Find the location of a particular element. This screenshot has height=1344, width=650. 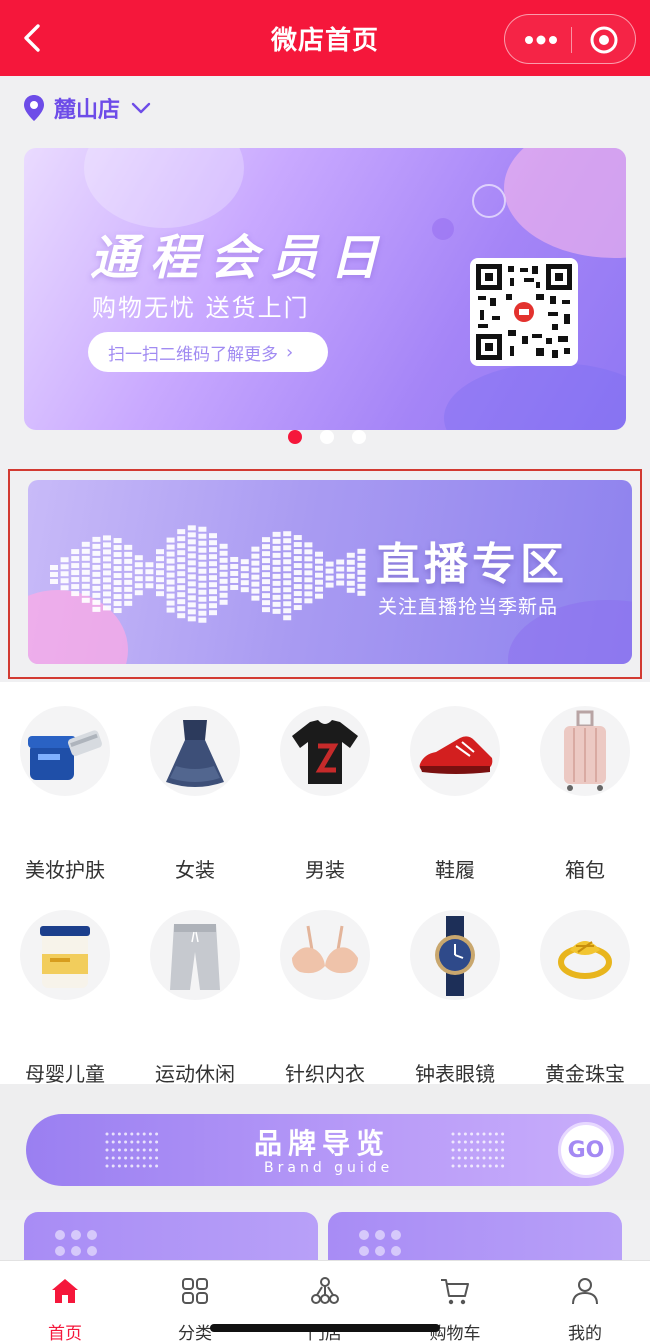

category-item-baby: 母婴儿童 is located at coordinates (65, 998).